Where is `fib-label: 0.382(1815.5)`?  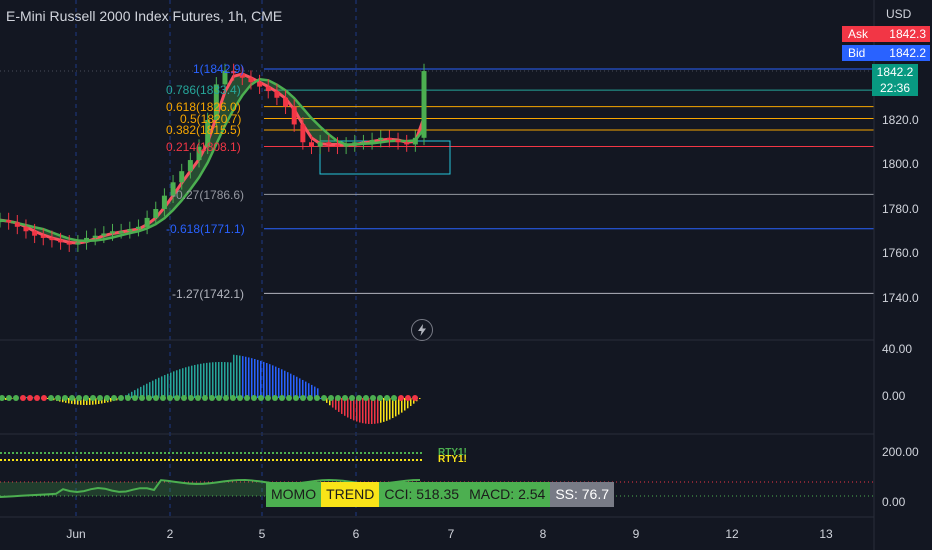
fib-label: 0.382(1815.5) is located at coordinates (203, 130).